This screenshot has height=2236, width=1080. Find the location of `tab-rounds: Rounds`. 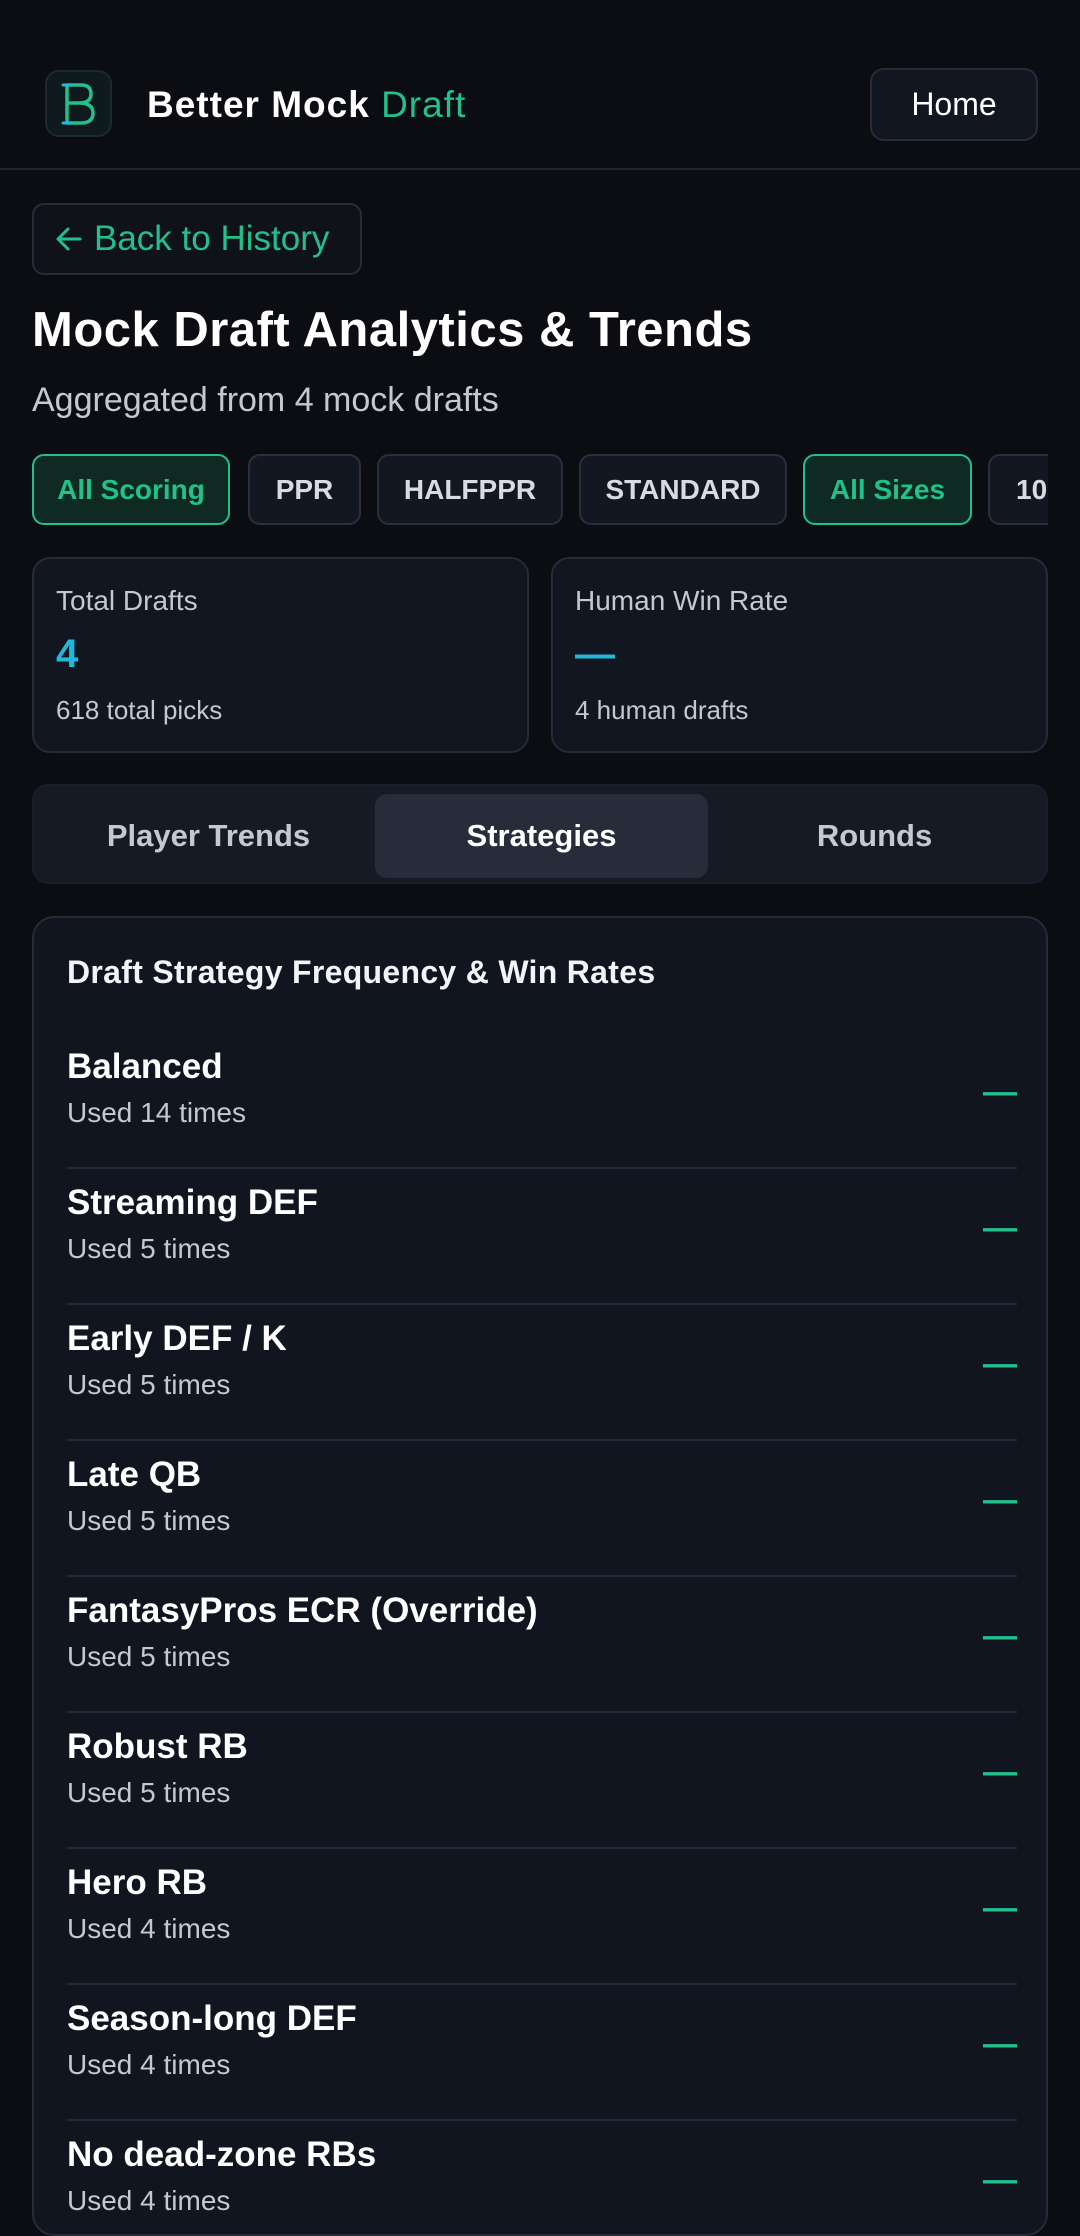

tab-rounds: Rounds is located at coordinates (874, 836).